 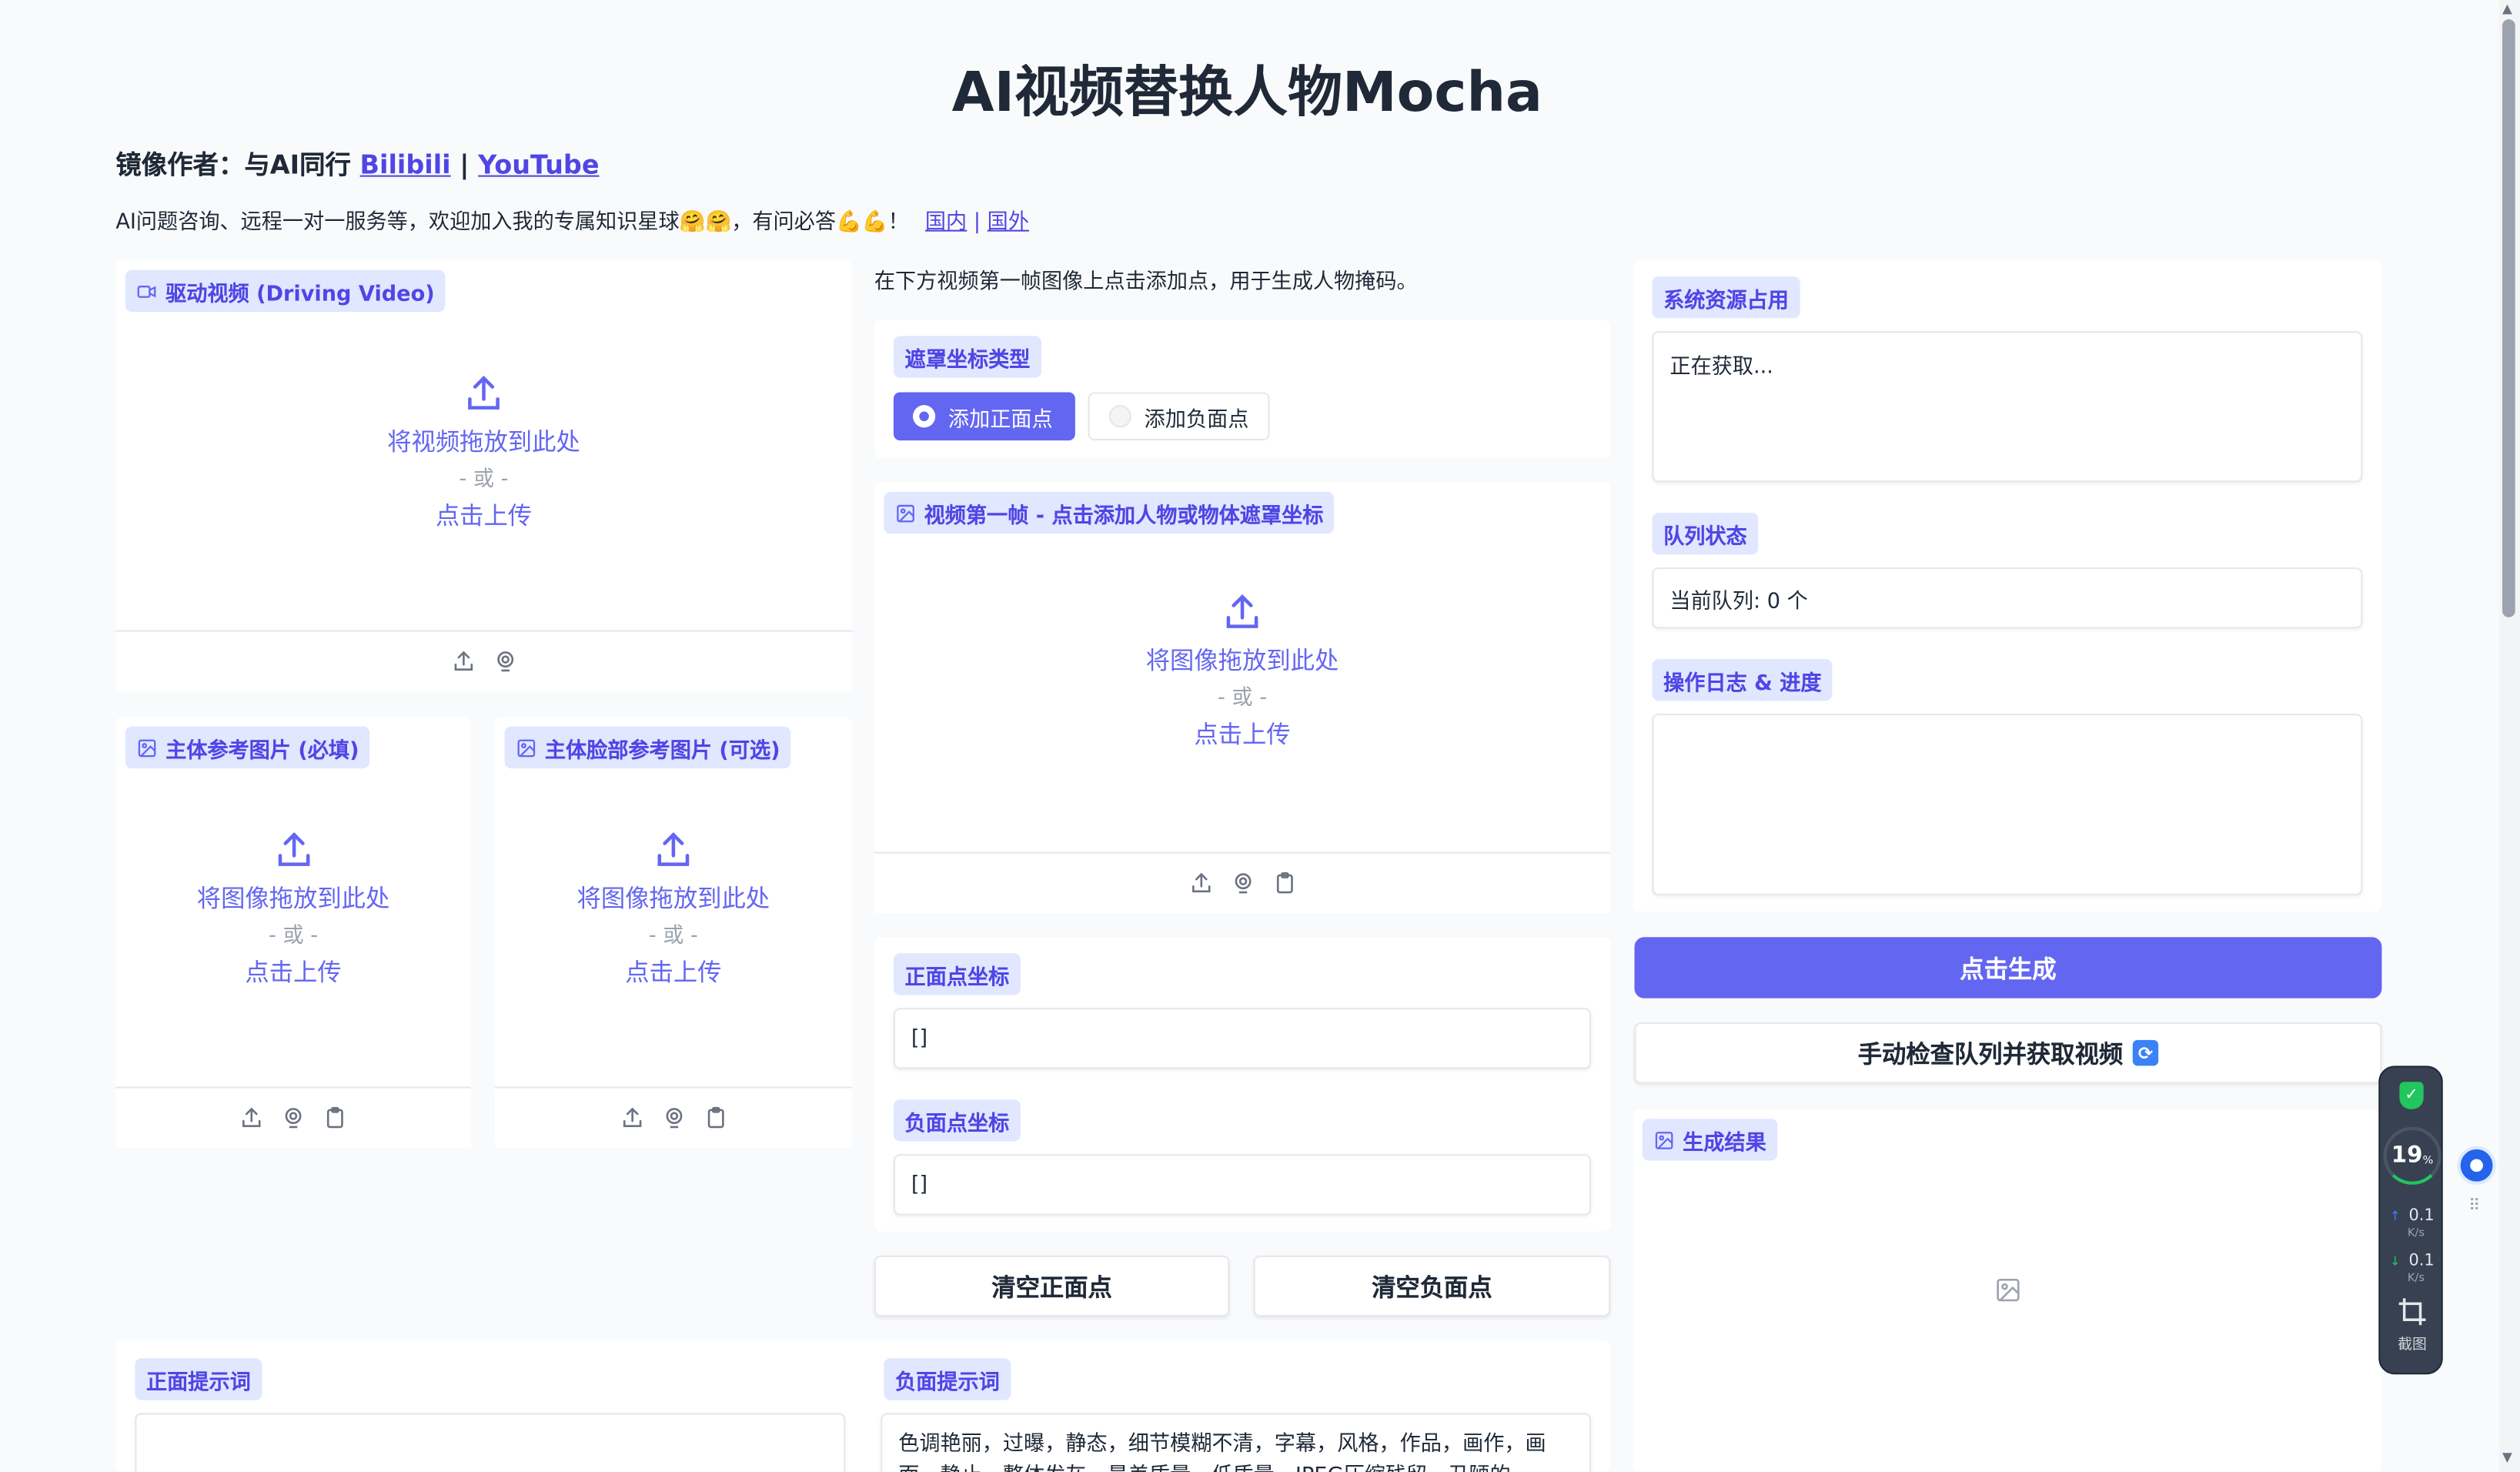 I want to click on positive-coords-field: [], so click(x=1242, y=1038).